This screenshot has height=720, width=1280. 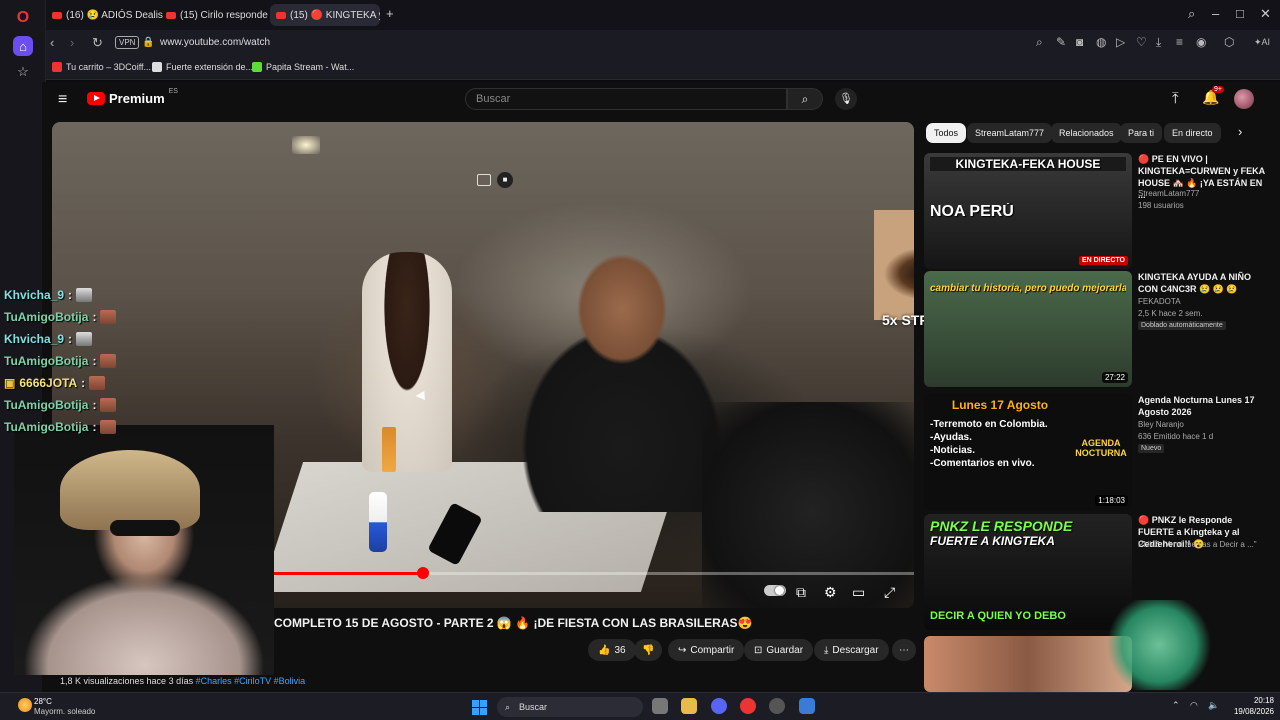 What do you see at coordinates (946, 133) in the screenshot?
I see `chip-todos: Todos` at bounding box center [946, 133].